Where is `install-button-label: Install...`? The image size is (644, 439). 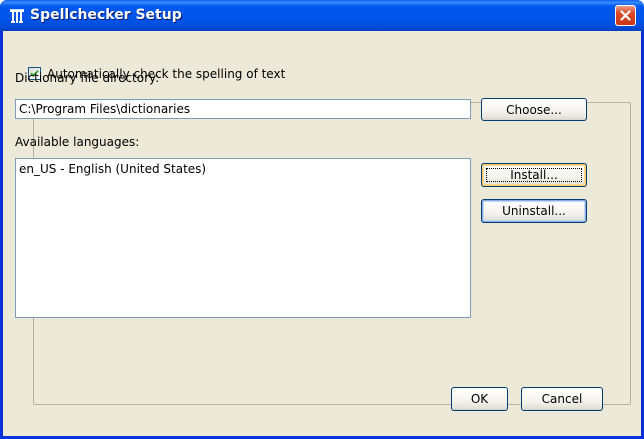
install-button-label: Install... is located at coordinates (534, 175).